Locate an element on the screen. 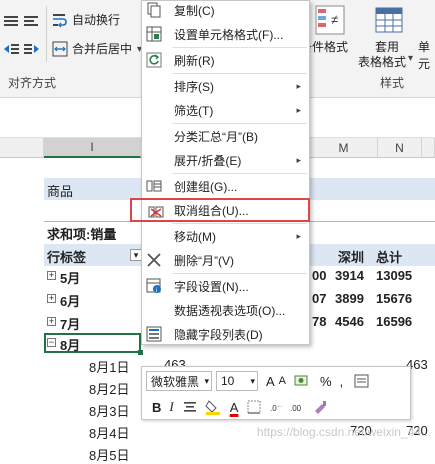 This screenshot has height=464, width=435. detail-row-3-label: 8月3日 is located at coordinates (109, 410).